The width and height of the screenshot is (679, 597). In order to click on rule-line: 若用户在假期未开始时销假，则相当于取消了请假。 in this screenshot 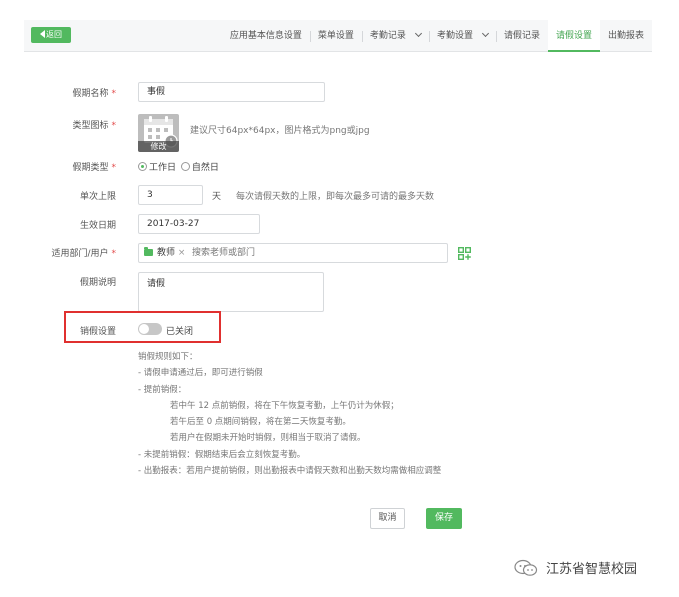, I will do `click(268, 438)`.